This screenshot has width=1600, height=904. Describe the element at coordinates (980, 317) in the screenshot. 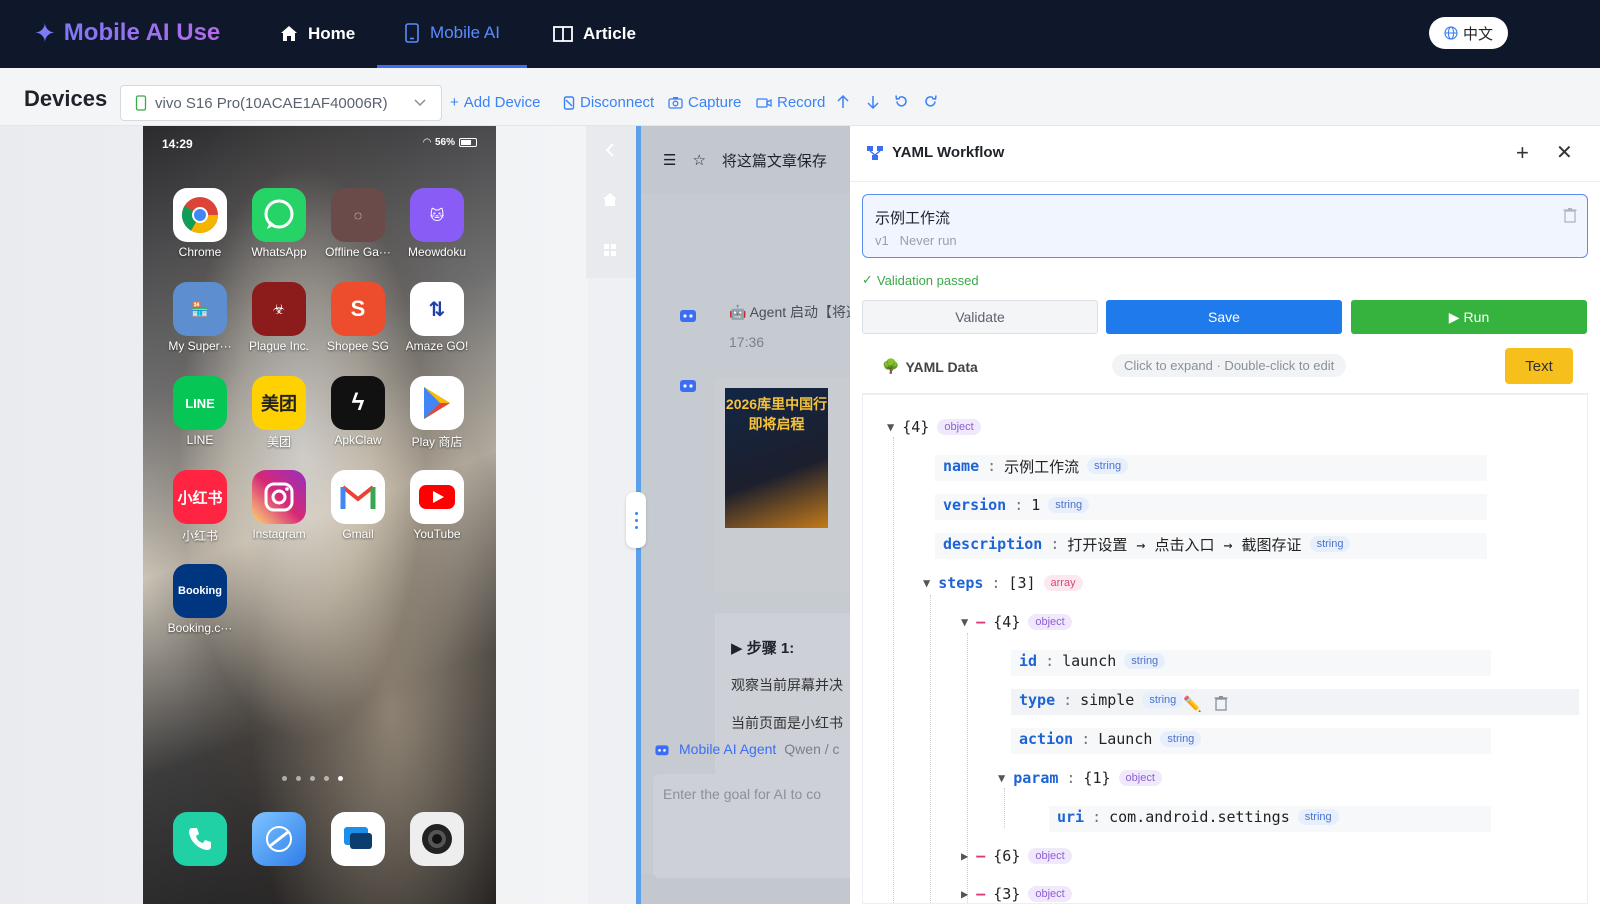

I see `validate-button: Validate` at that location.